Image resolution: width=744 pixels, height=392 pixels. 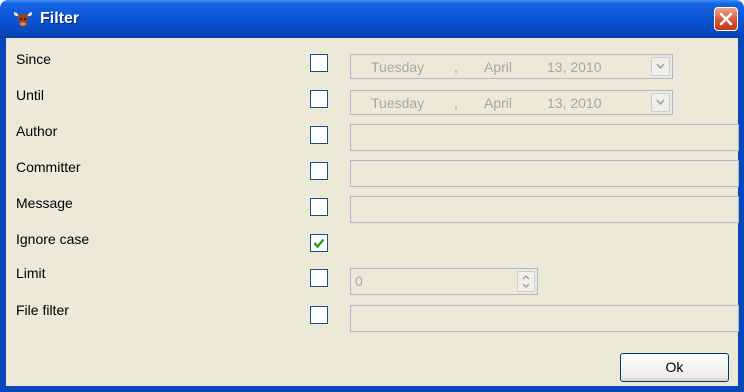 What do you see at coordinates (319, 99) in the screenshot?
I see `until-checkbox` at bounding box center [319, 99].